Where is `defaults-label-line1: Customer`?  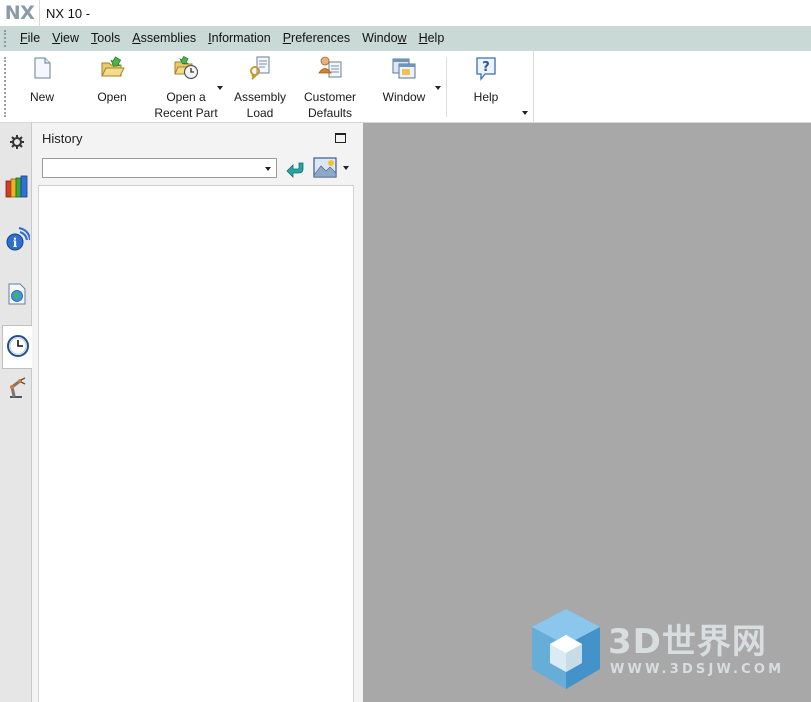
defaults-label-line1: Customer is located at coordinates (329, 97).